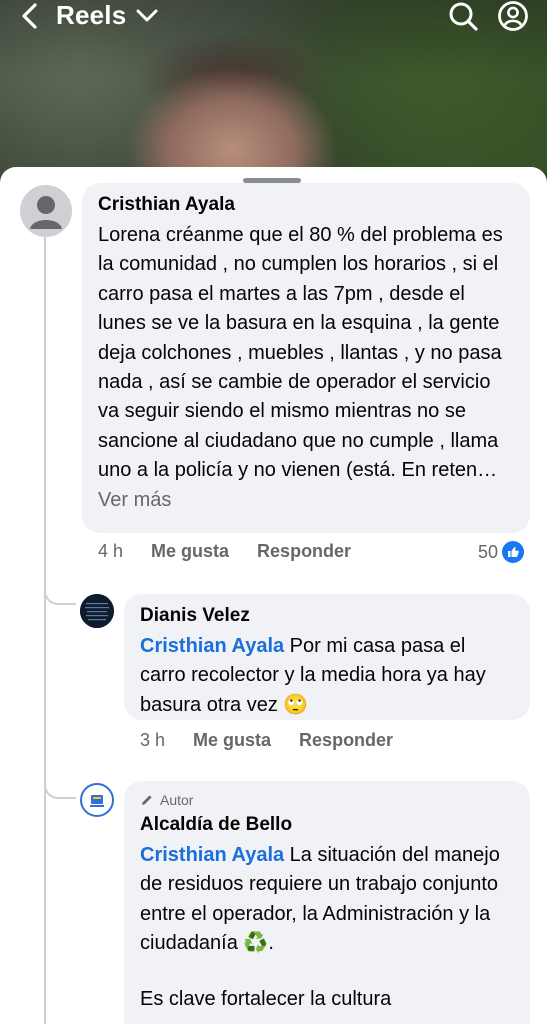  I want to click on pencil-icon, so click(147, 800).